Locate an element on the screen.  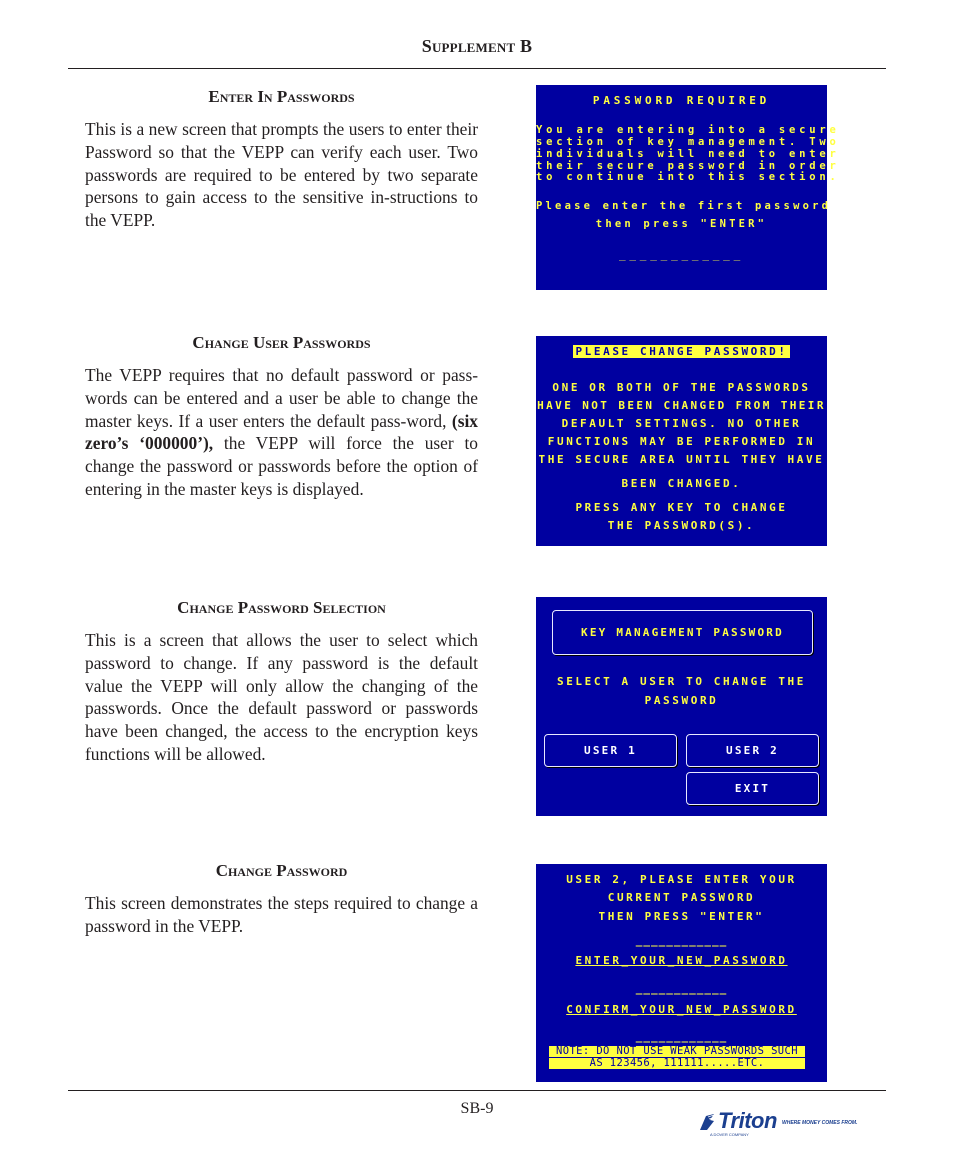
screen-text-line: THEN PRESS "ENTER" is located at coordinates (681, 916).